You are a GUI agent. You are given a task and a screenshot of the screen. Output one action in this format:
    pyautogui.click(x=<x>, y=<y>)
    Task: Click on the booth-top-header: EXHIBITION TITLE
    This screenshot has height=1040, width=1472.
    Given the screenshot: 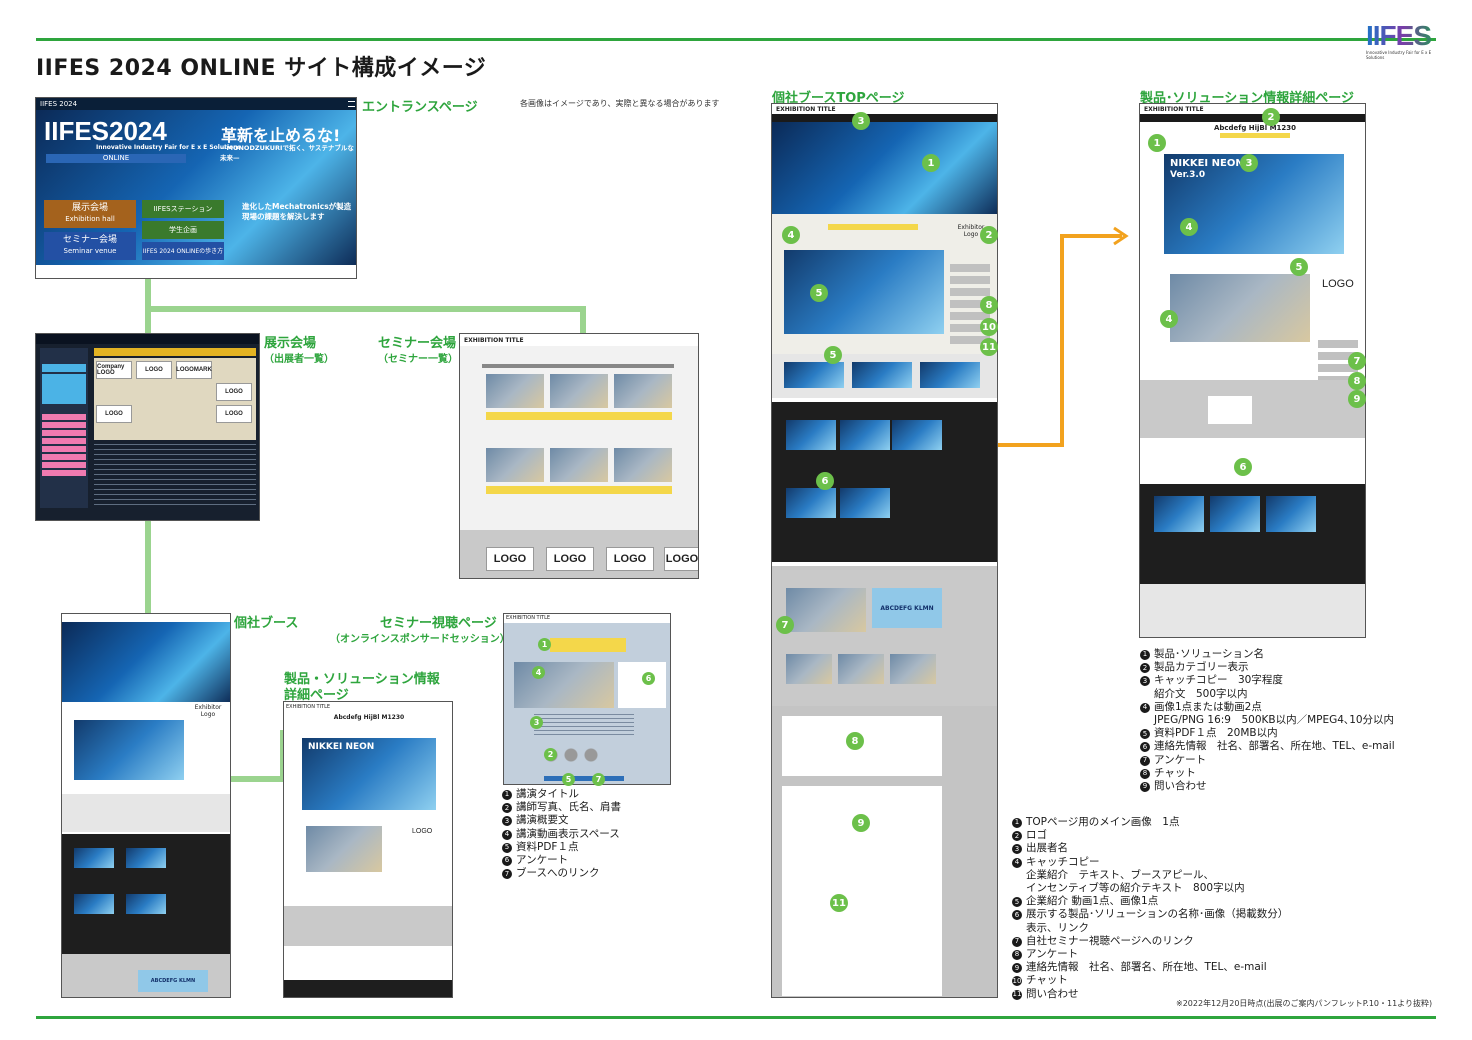 What is the action you would take?
    pyautogui.click(x=884, y=109)
    